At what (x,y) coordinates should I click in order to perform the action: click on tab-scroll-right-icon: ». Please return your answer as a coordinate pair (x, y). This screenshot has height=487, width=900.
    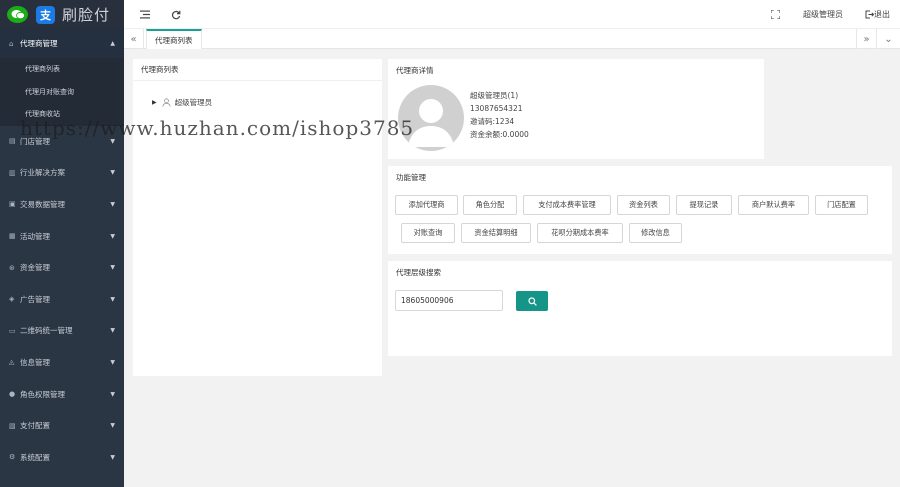
    Looking at the image, I should click on (866, 39).